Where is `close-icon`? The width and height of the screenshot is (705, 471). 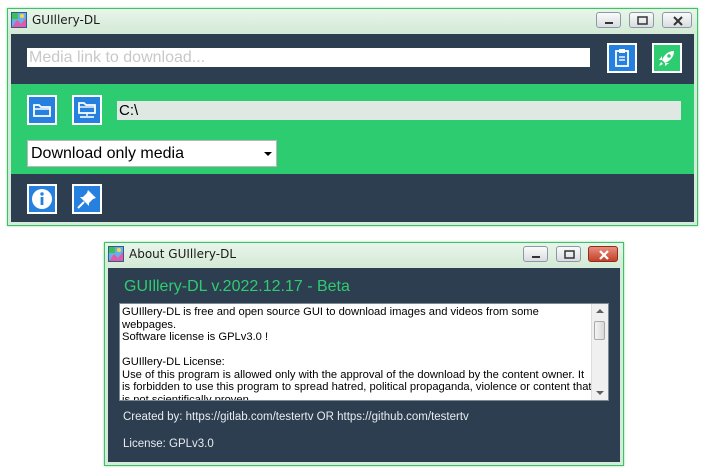 close-icon is located at coordinates (604, 255).